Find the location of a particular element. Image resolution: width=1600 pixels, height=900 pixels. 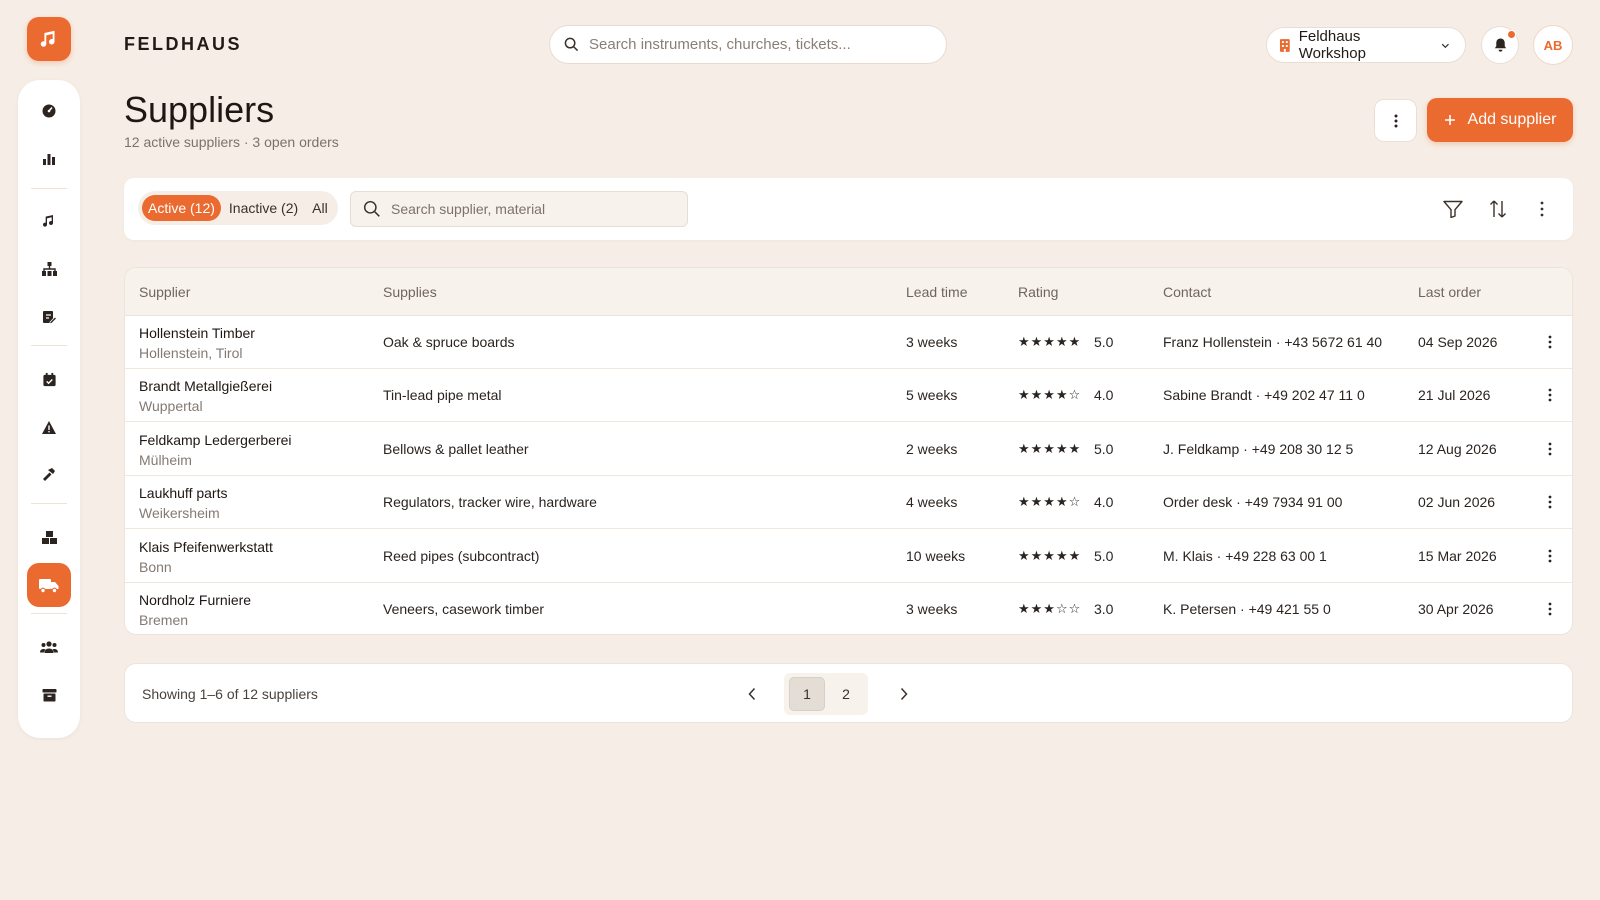

pagination: Showing 1–6 of 12 suppliers 1 2 is located at coordinates (848, 693).